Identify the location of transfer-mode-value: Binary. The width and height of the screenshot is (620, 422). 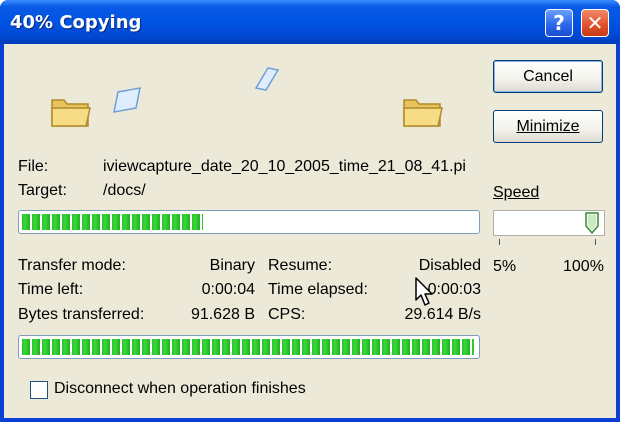
(232, 265).